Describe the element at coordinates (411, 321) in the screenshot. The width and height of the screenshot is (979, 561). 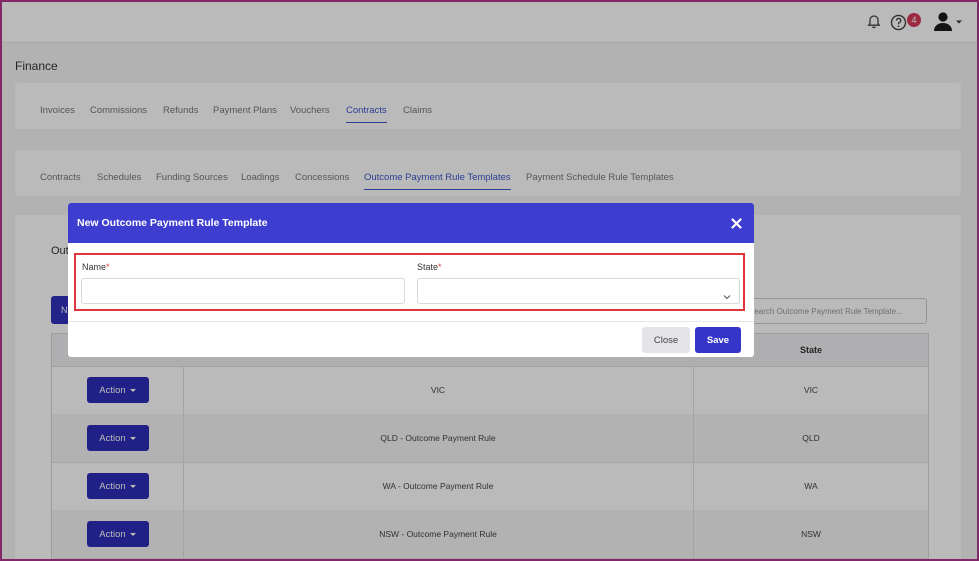
I see `modal-divider` at that location.